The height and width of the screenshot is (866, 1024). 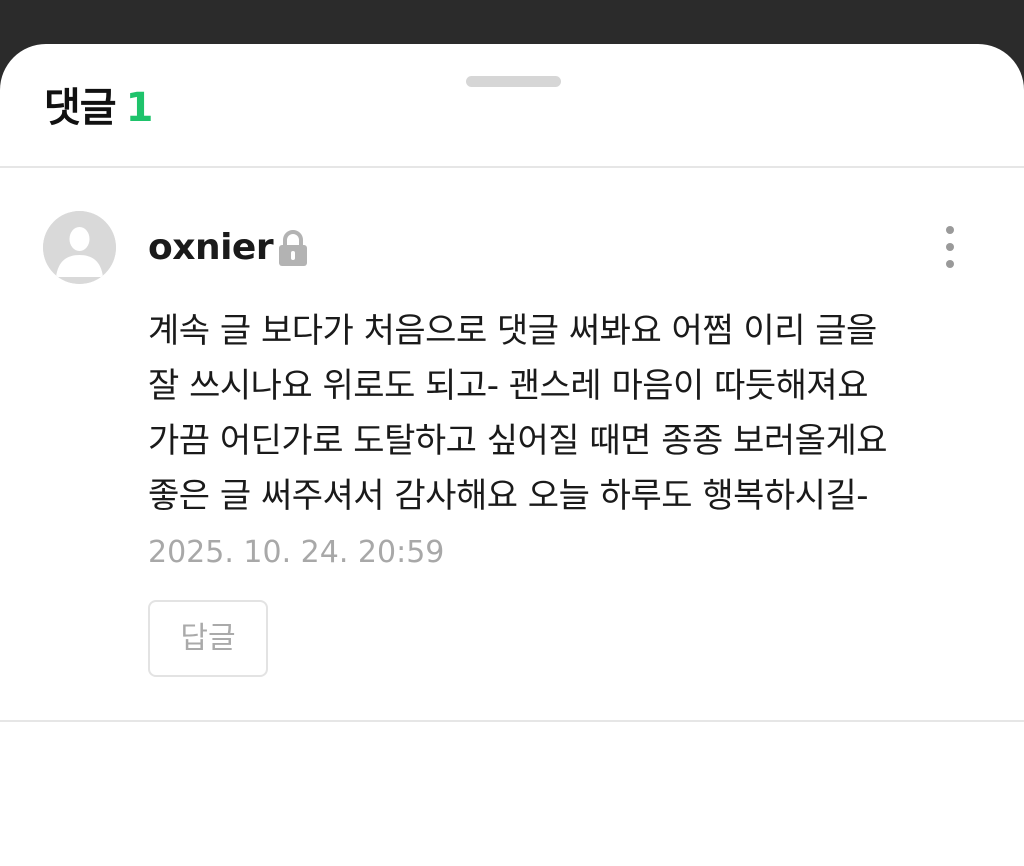 I want to click on comment-author: oxnier, so click(x=211, y=248).